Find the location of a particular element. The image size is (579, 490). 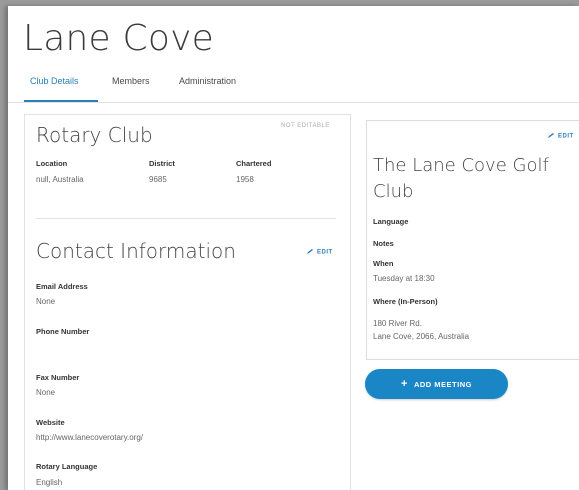

fax-label: Fax Number is located at coordinates (58, 377).